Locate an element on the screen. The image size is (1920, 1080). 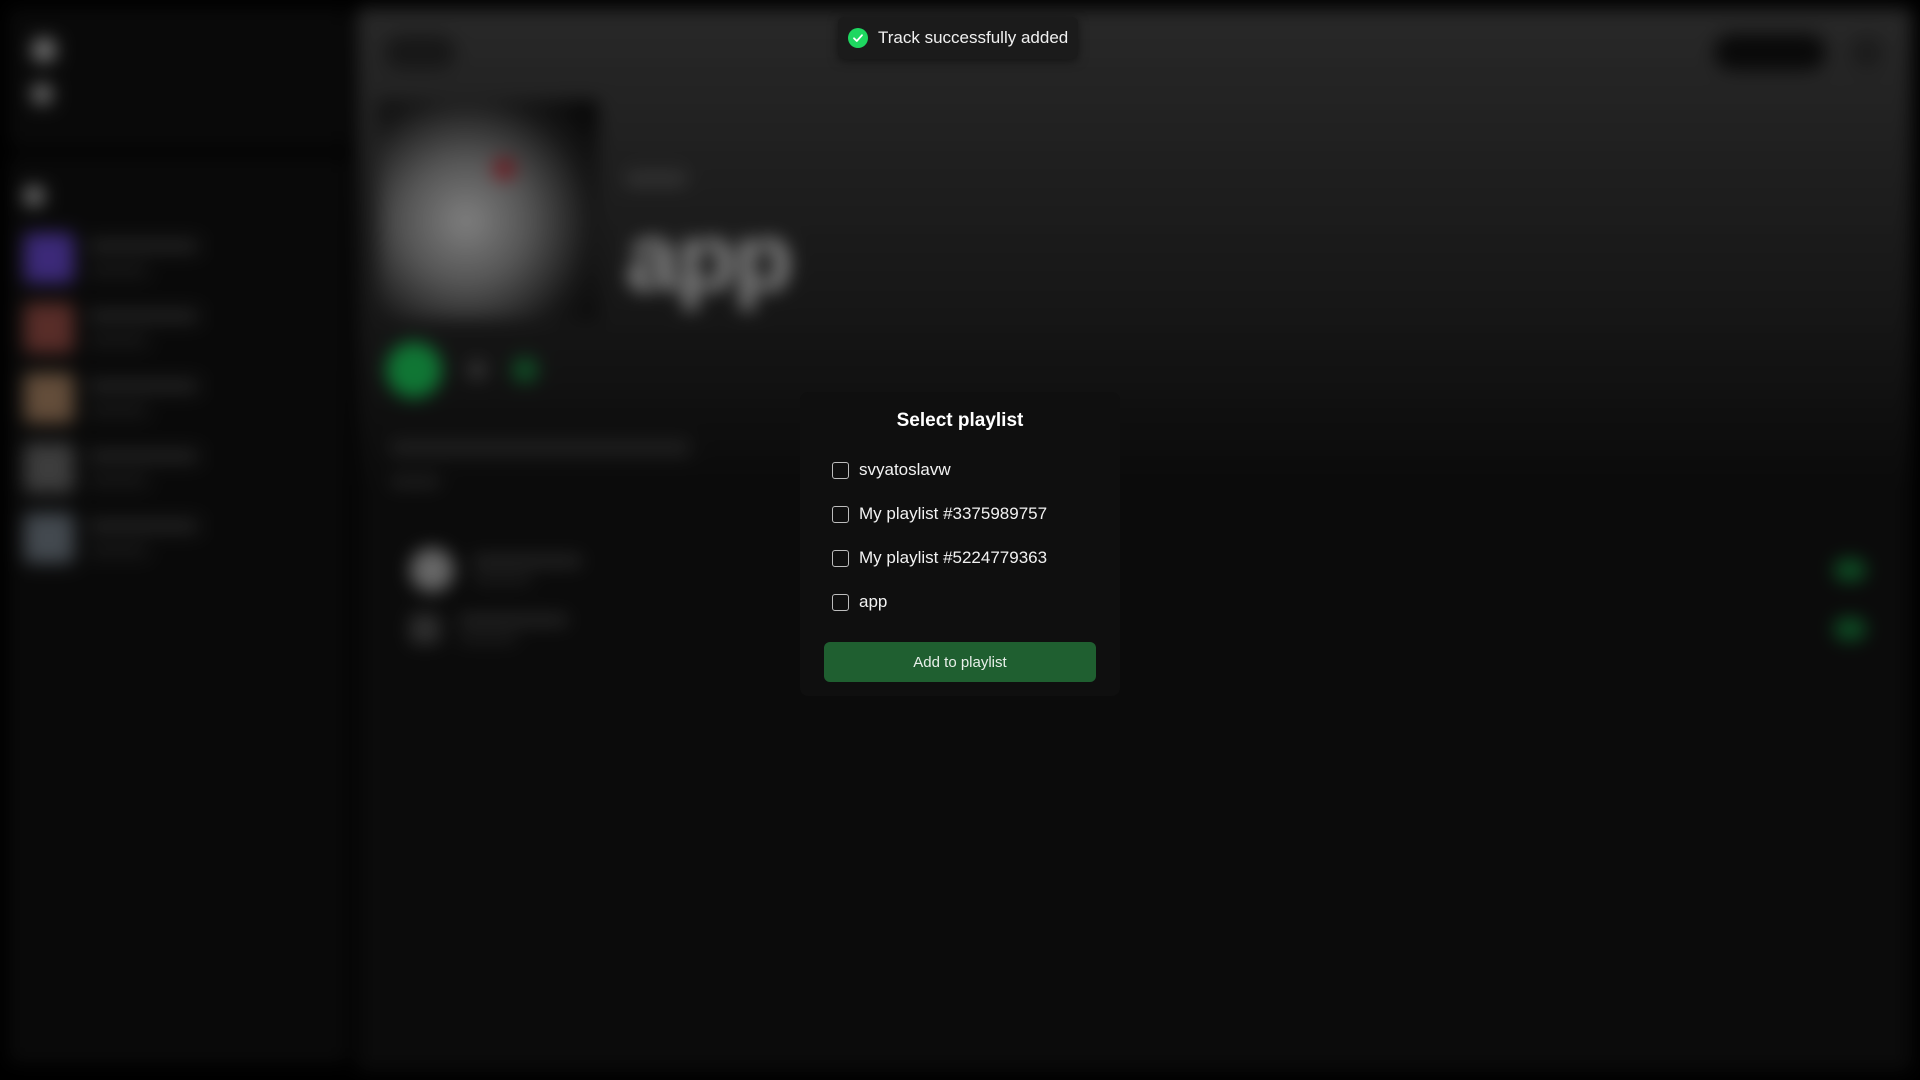
library-header is located at coordinates (178, 196).